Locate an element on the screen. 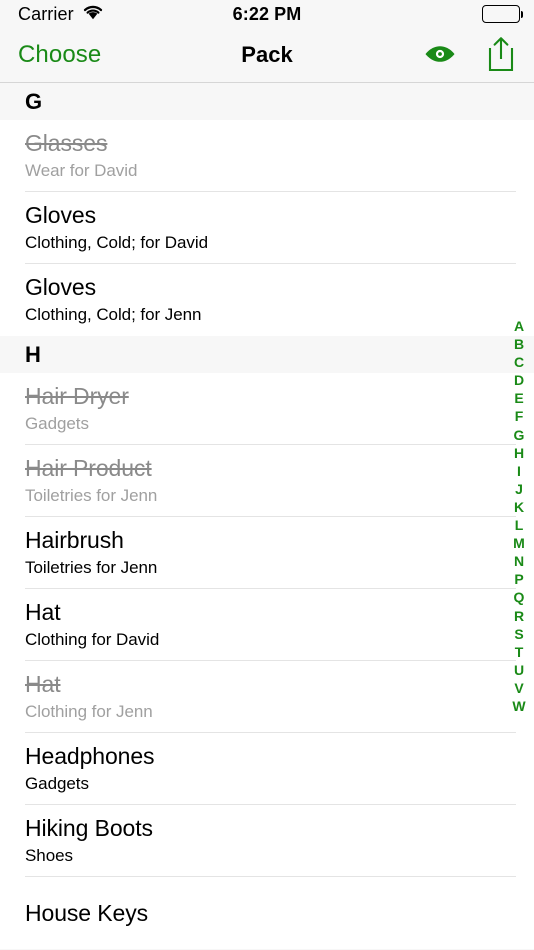 The height and width of the screenshot is (950, 534). index-letter-a: A is located at coordinates (519, 326).